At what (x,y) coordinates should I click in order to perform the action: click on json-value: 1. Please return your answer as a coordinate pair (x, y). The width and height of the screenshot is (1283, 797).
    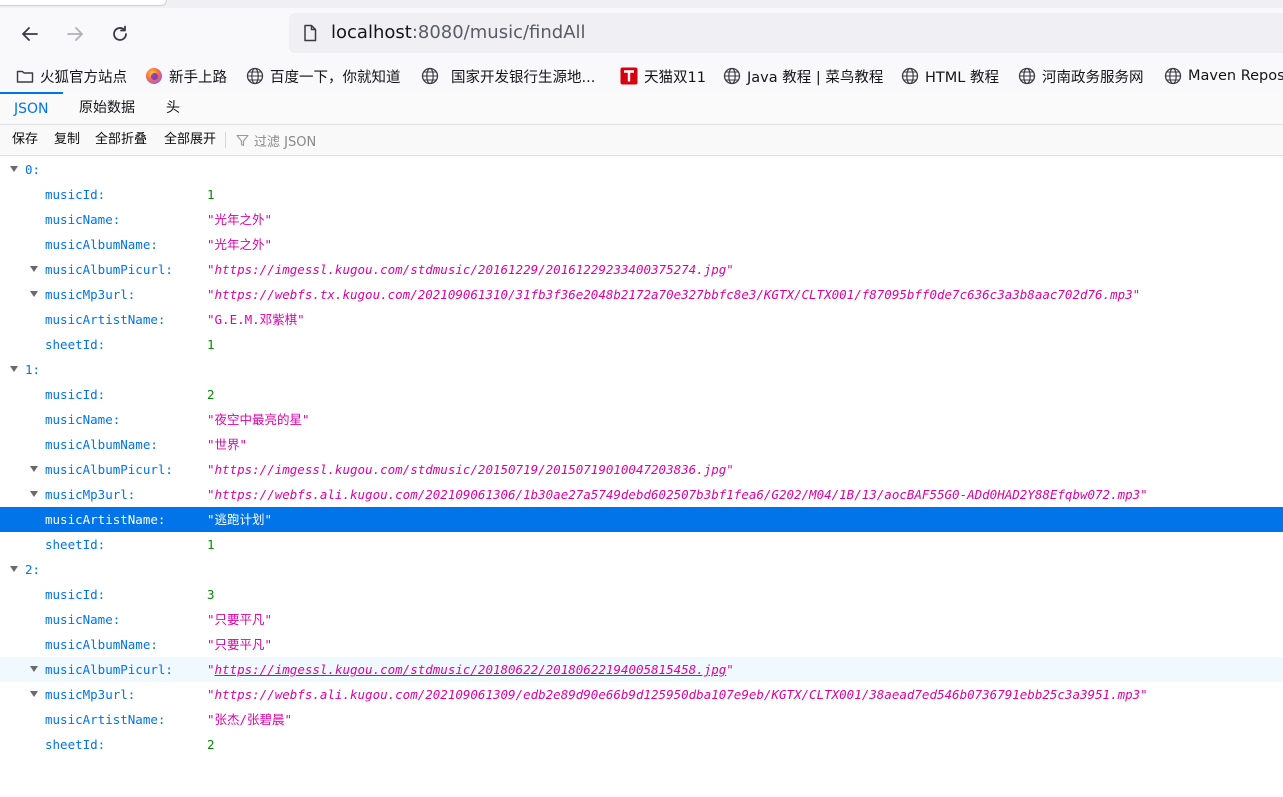
    Looking at the image, I should click on (211, 194).